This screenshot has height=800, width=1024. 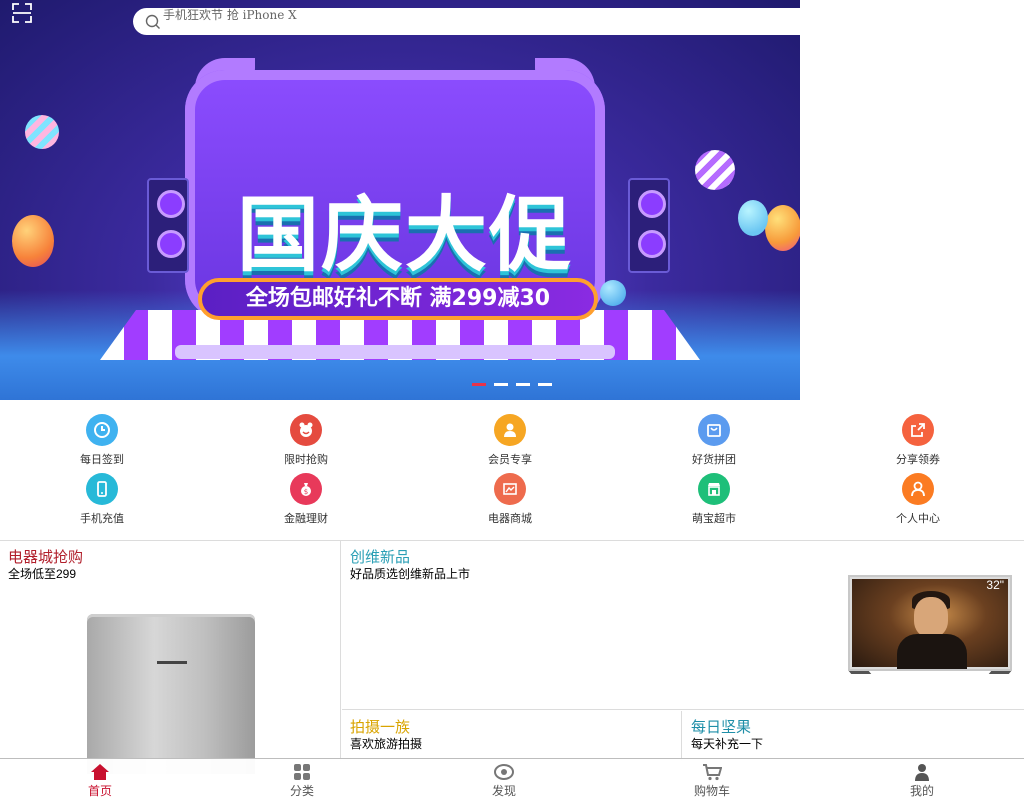 What do you see at coordinates (404, 235) in the screenshot?
I see `banner-headline: 国庆大促` at bounding box center [404, 235].